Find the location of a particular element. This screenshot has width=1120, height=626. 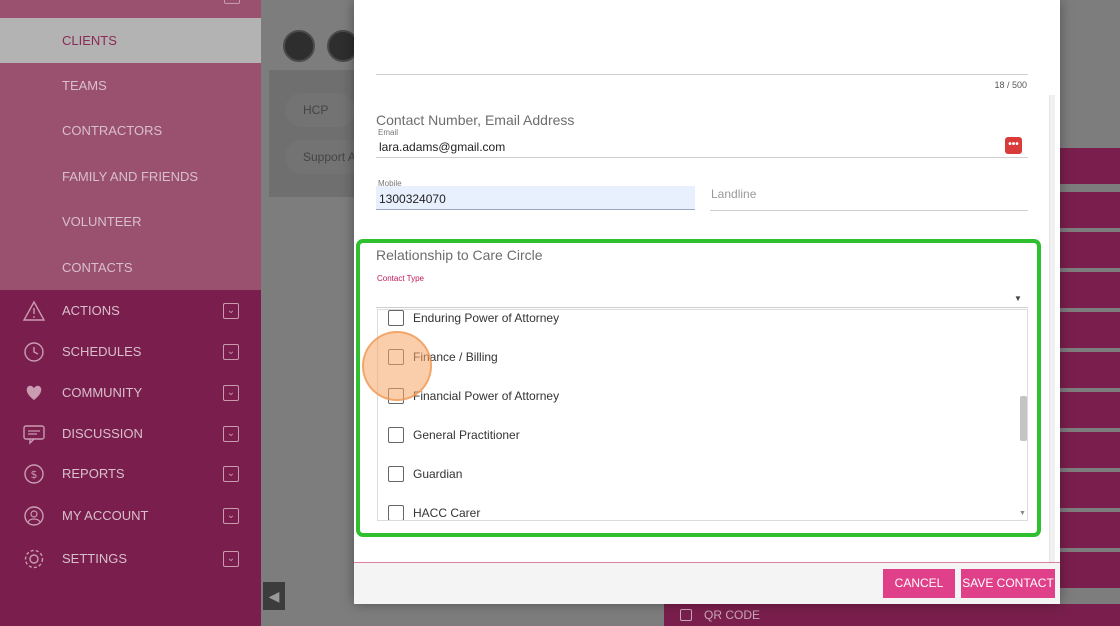

sidebar-item-community: COMMUNITY ⌄ is located at coordinates (130, 392).